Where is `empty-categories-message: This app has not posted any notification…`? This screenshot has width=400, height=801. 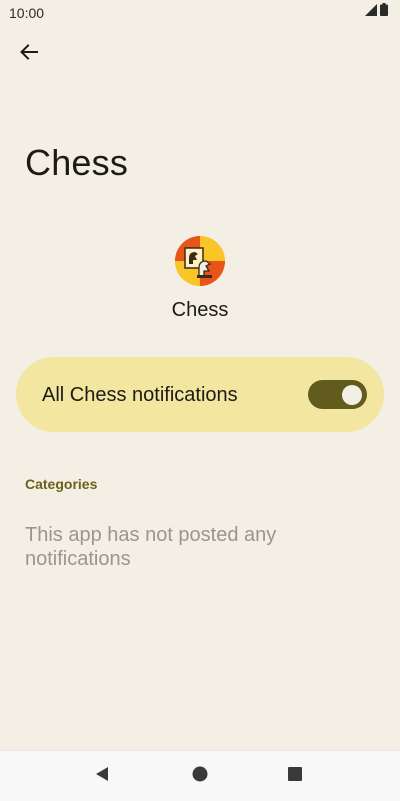
empty-categories-message: This app has not posted any notification… is located at coordinates (151, 547).